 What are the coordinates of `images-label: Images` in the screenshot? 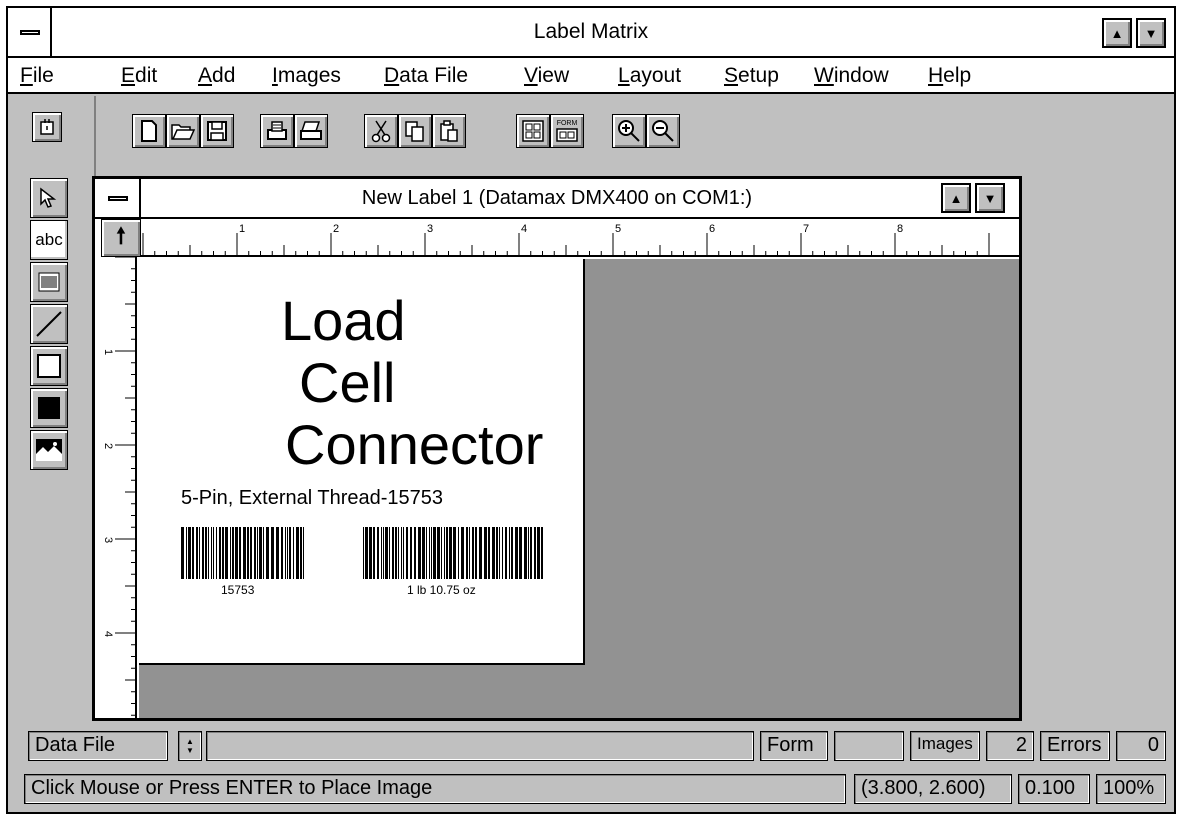 It's located at (945, 743).